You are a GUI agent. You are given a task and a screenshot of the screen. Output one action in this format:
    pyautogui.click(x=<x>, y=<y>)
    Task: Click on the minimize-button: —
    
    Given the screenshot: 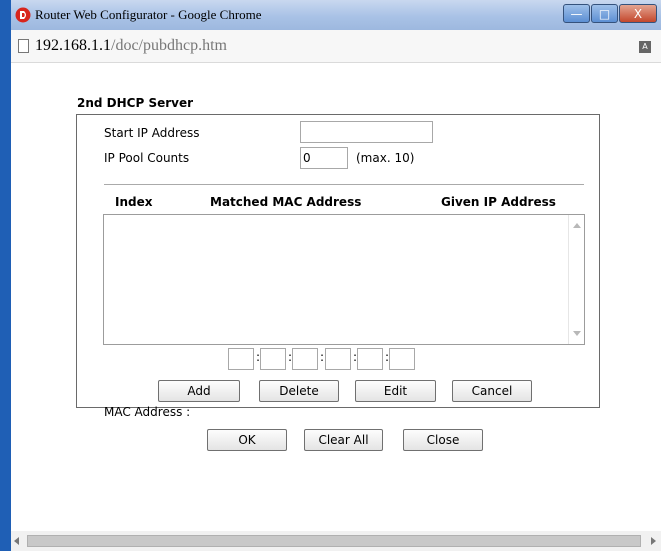 What is the action you would take?
    pyautogui.click(x=576, y=13)
    